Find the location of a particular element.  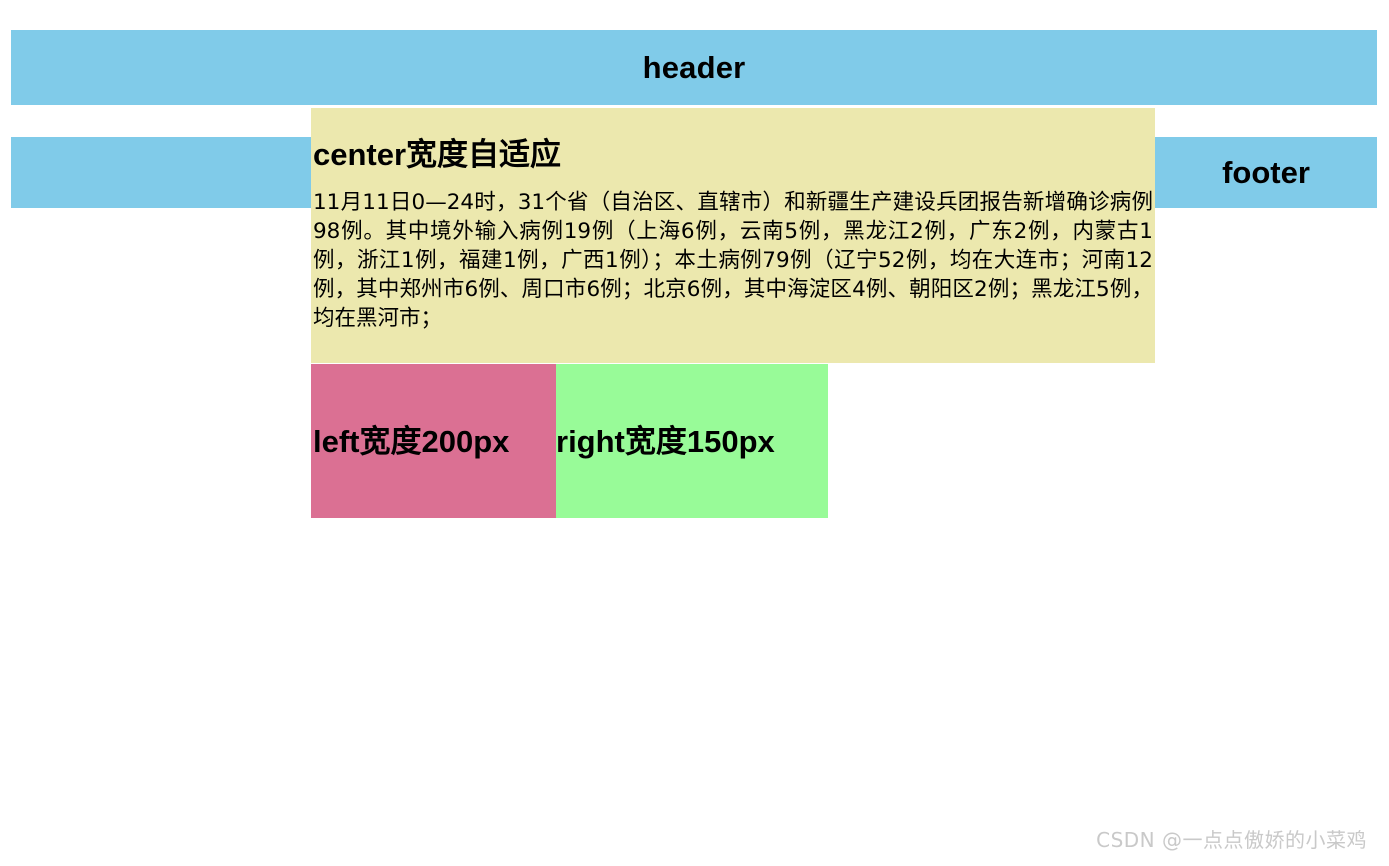

header-label: header is located at coordinates (694, 67).